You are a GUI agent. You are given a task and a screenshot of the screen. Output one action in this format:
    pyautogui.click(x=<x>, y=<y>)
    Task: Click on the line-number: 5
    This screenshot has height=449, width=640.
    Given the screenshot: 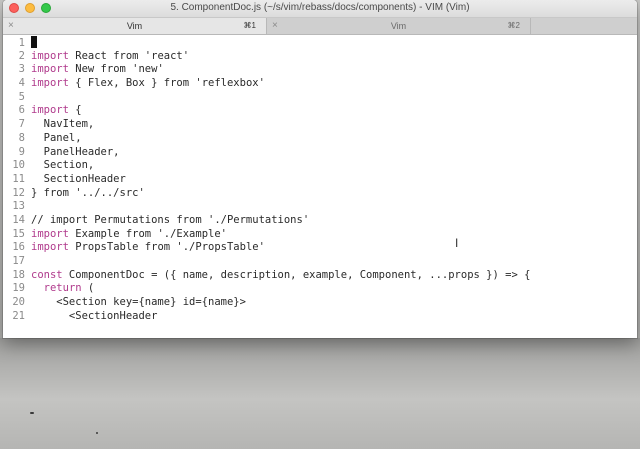 What is the action you would take?
    pyautogui.click(x=21, y=96)
    